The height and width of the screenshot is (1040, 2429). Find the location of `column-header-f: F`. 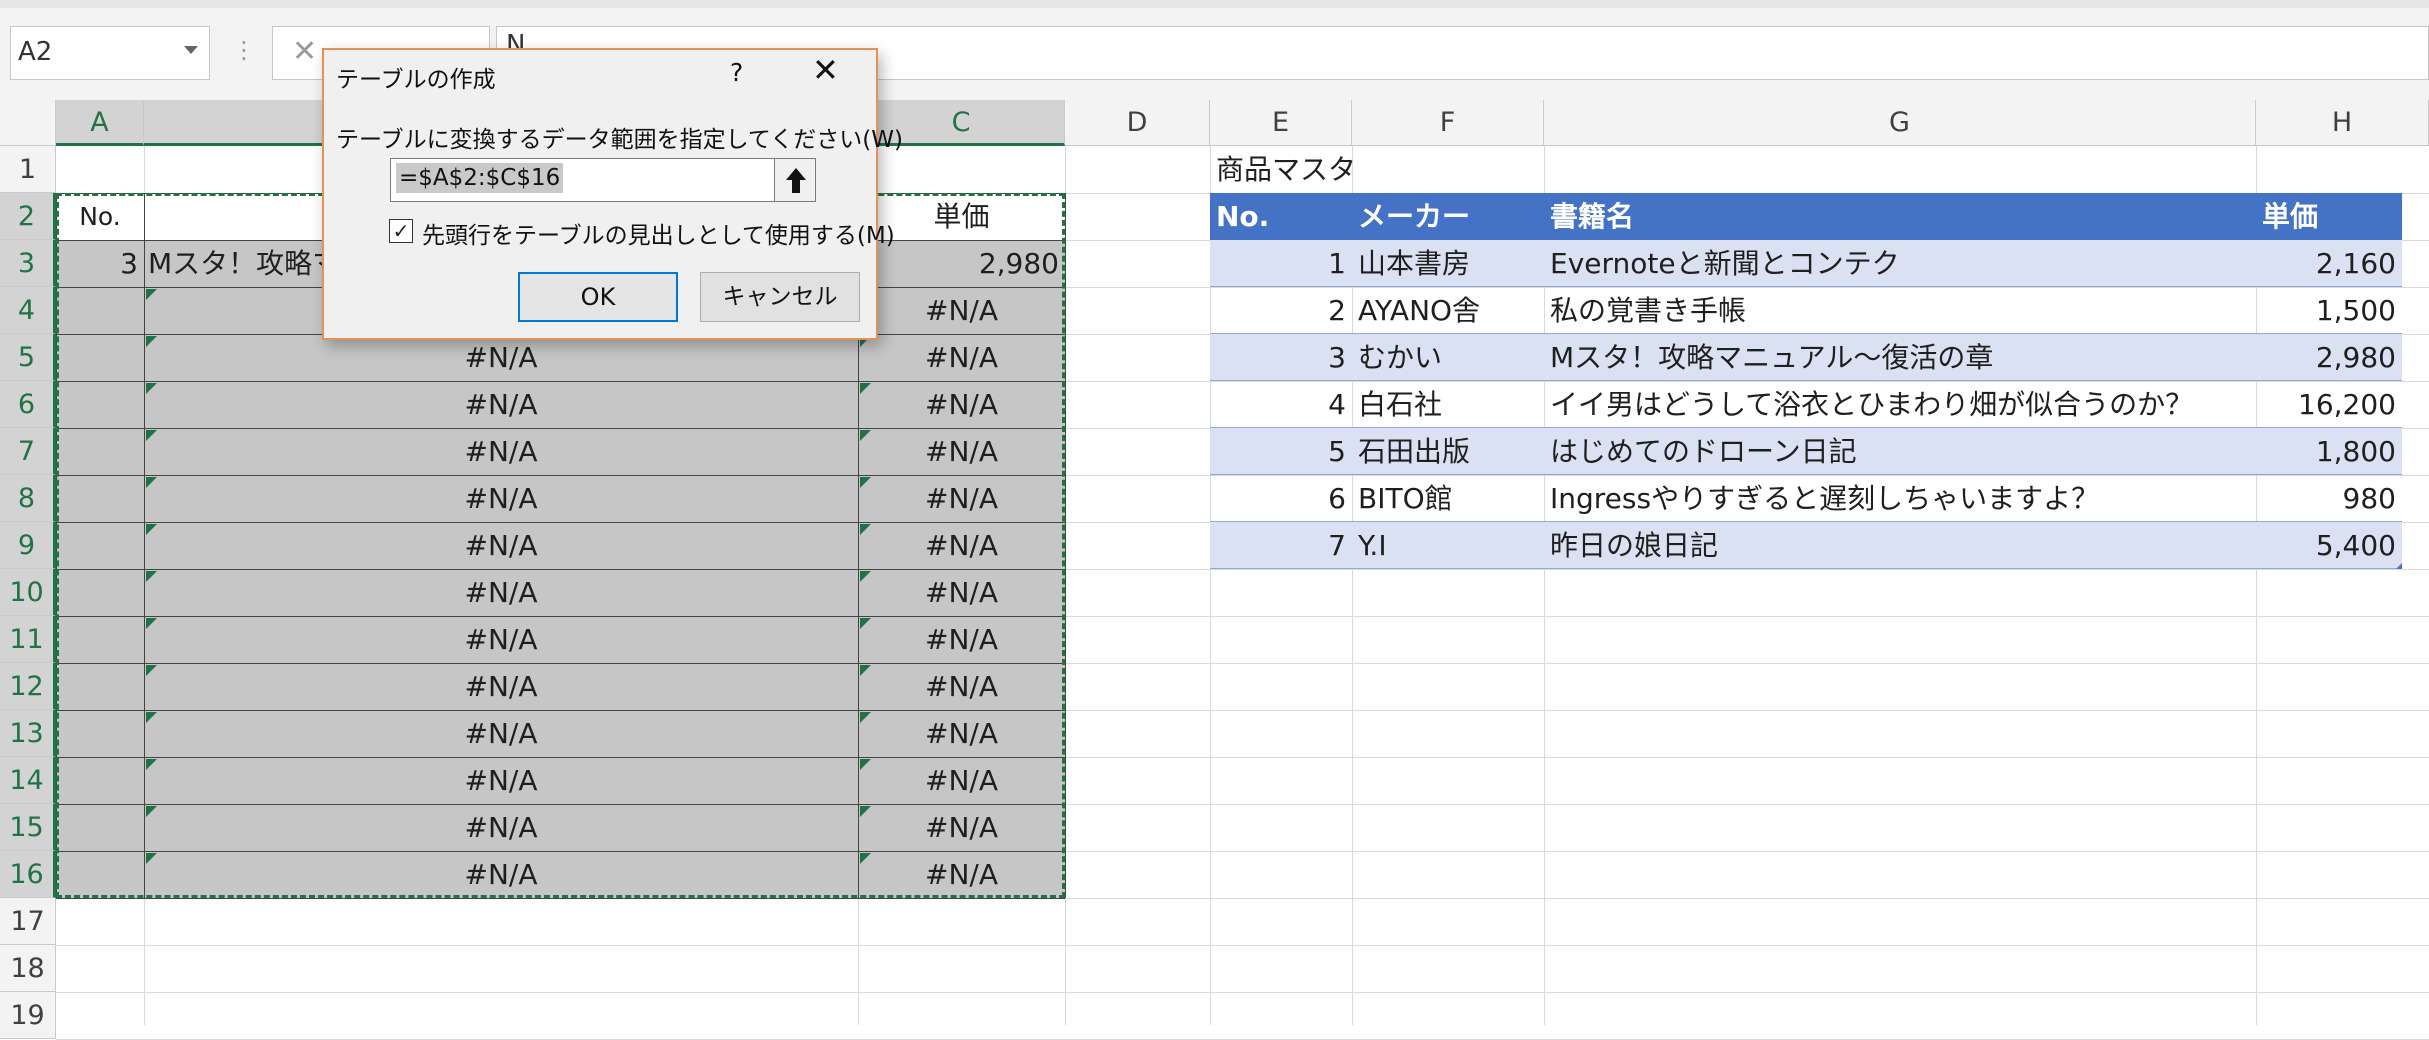

column-header-f: F is located at coordinates (1448, 123).